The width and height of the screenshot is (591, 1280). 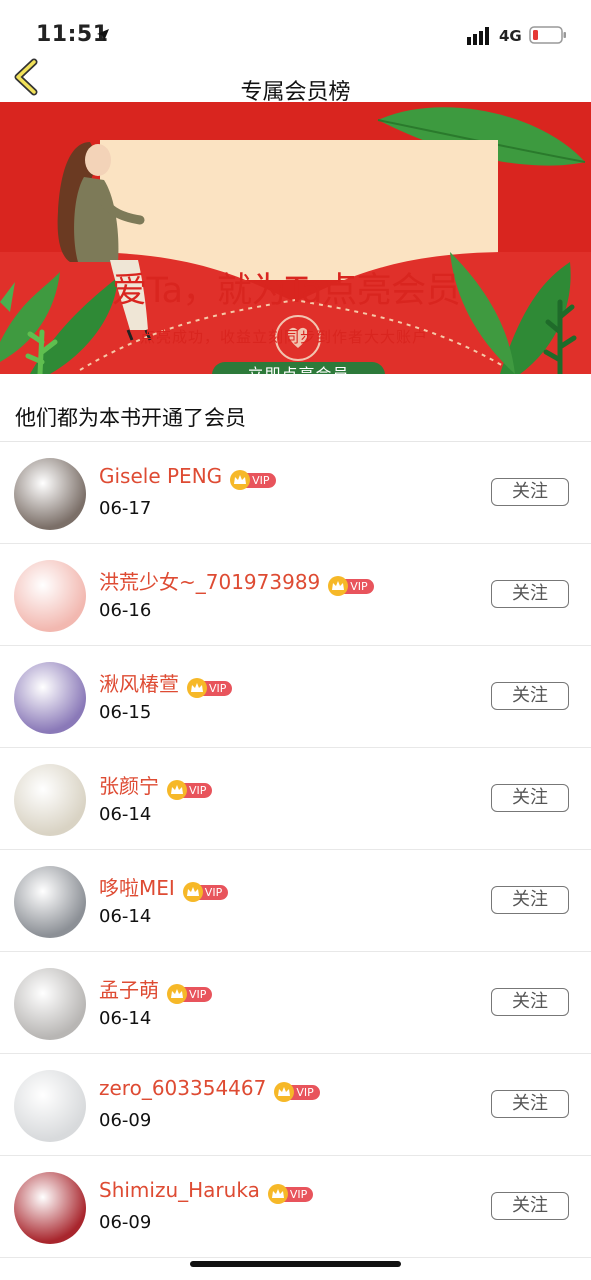 I want to click on list-item: Gisele PENG VIP 06-17 关注, so click(x=295, y=493).